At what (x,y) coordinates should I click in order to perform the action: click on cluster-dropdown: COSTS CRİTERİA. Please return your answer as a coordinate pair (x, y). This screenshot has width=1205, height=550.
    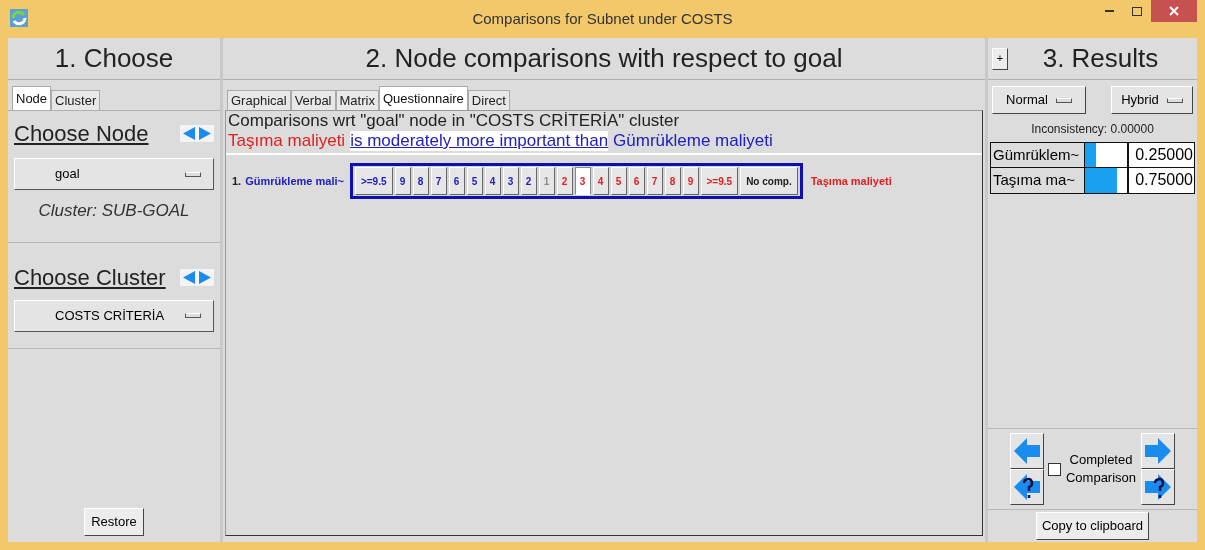
    Looking at the image, I should click on (114, 315).